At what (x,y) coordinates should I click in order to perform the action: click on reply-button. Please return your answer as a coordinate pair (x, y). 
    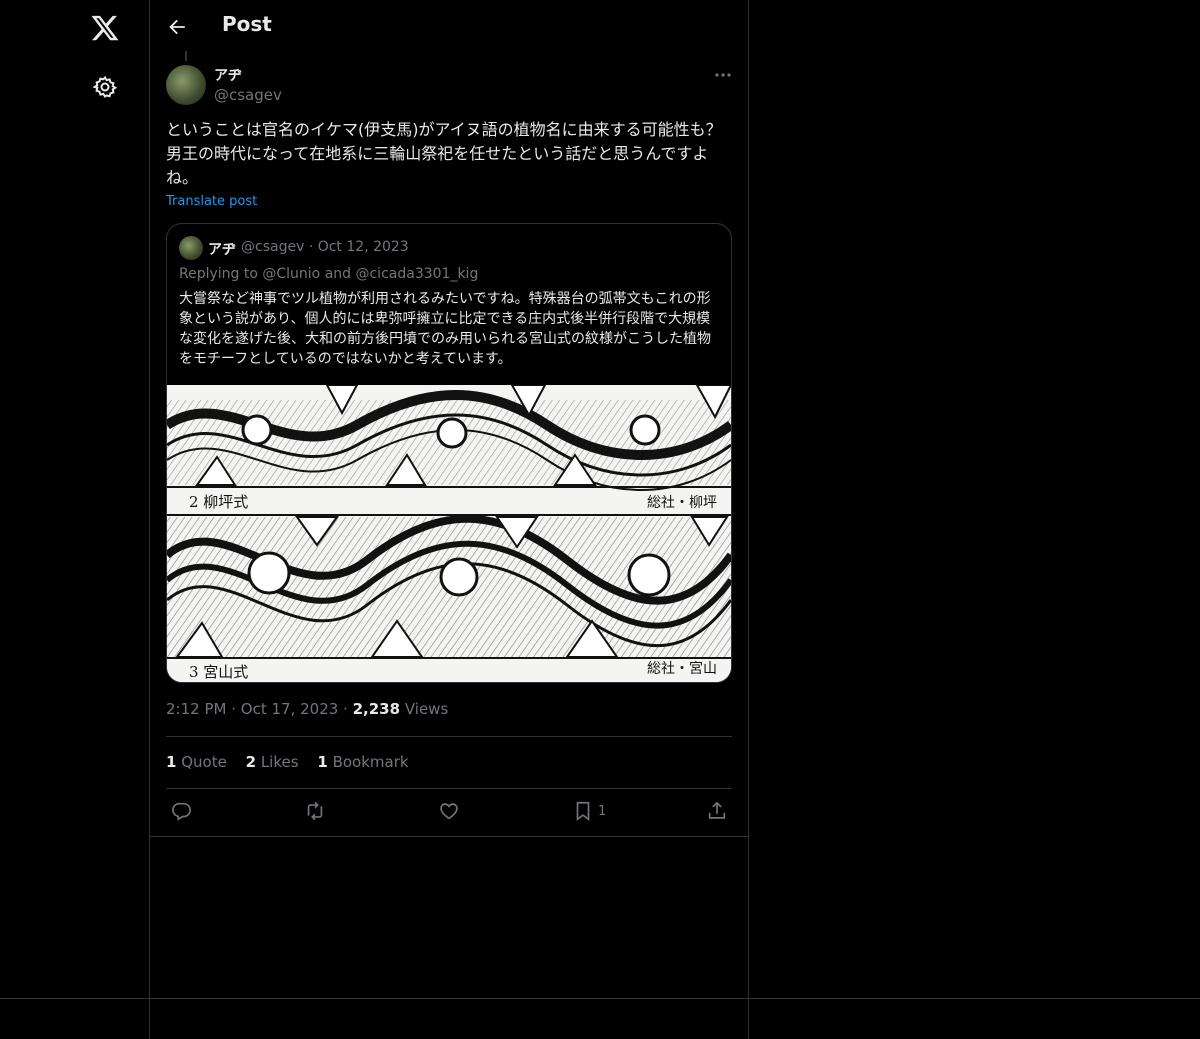
    Looking at the image, I should click on (181, 812).